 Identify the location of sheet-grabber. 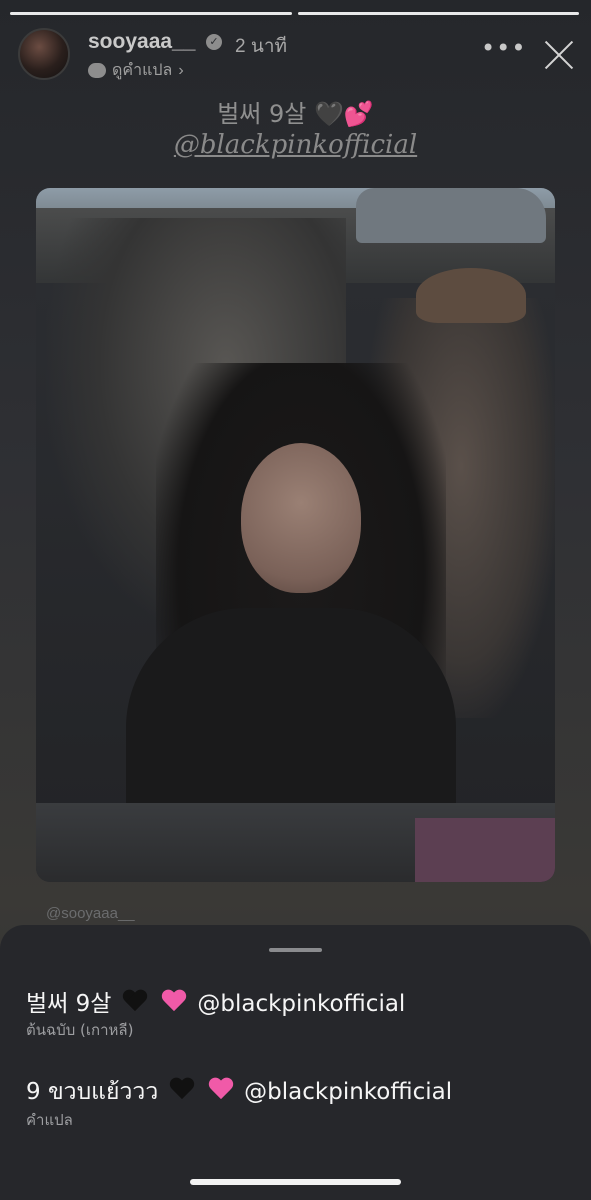
(295, 950).